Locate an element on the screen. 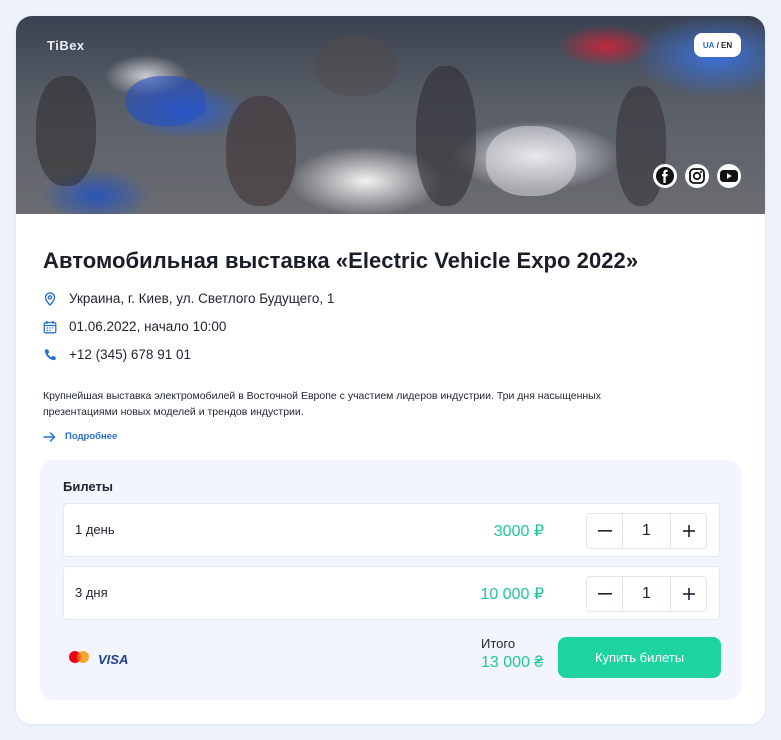 Image resolution: width=781 pixels, height=740 pixels. total-label: Итого is located at coordinates (498, 643).